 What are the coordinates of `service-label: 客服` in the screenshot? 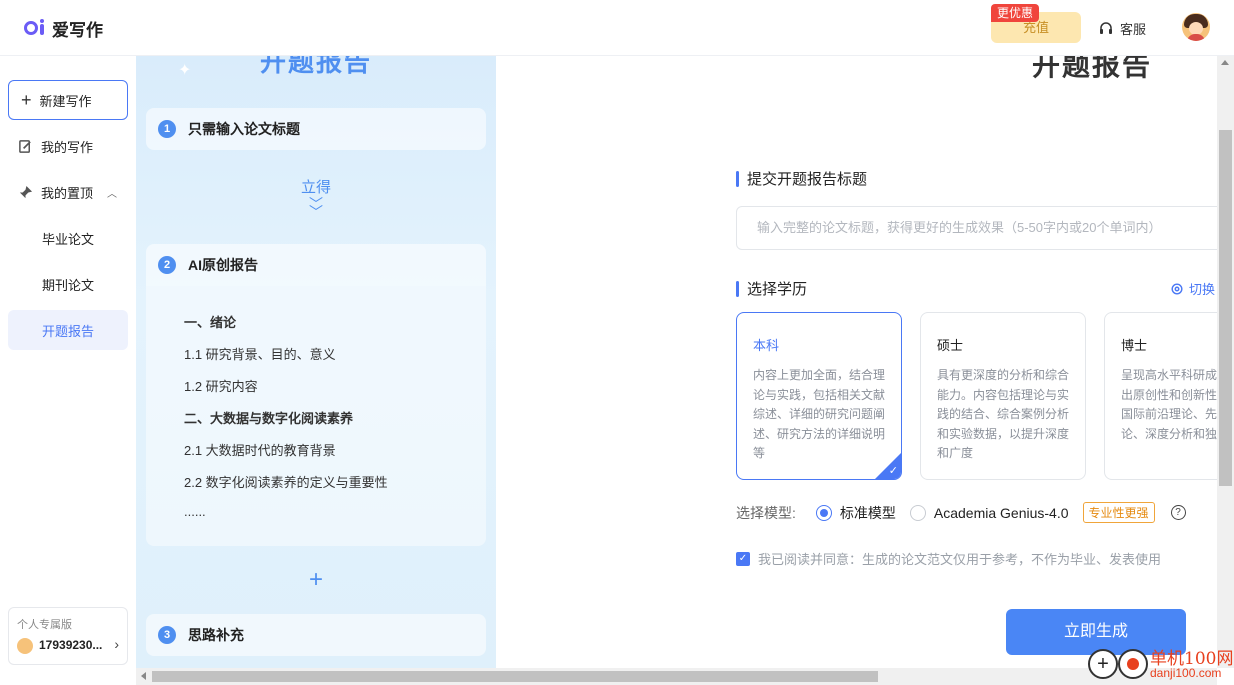 It's located at (1133, 29).